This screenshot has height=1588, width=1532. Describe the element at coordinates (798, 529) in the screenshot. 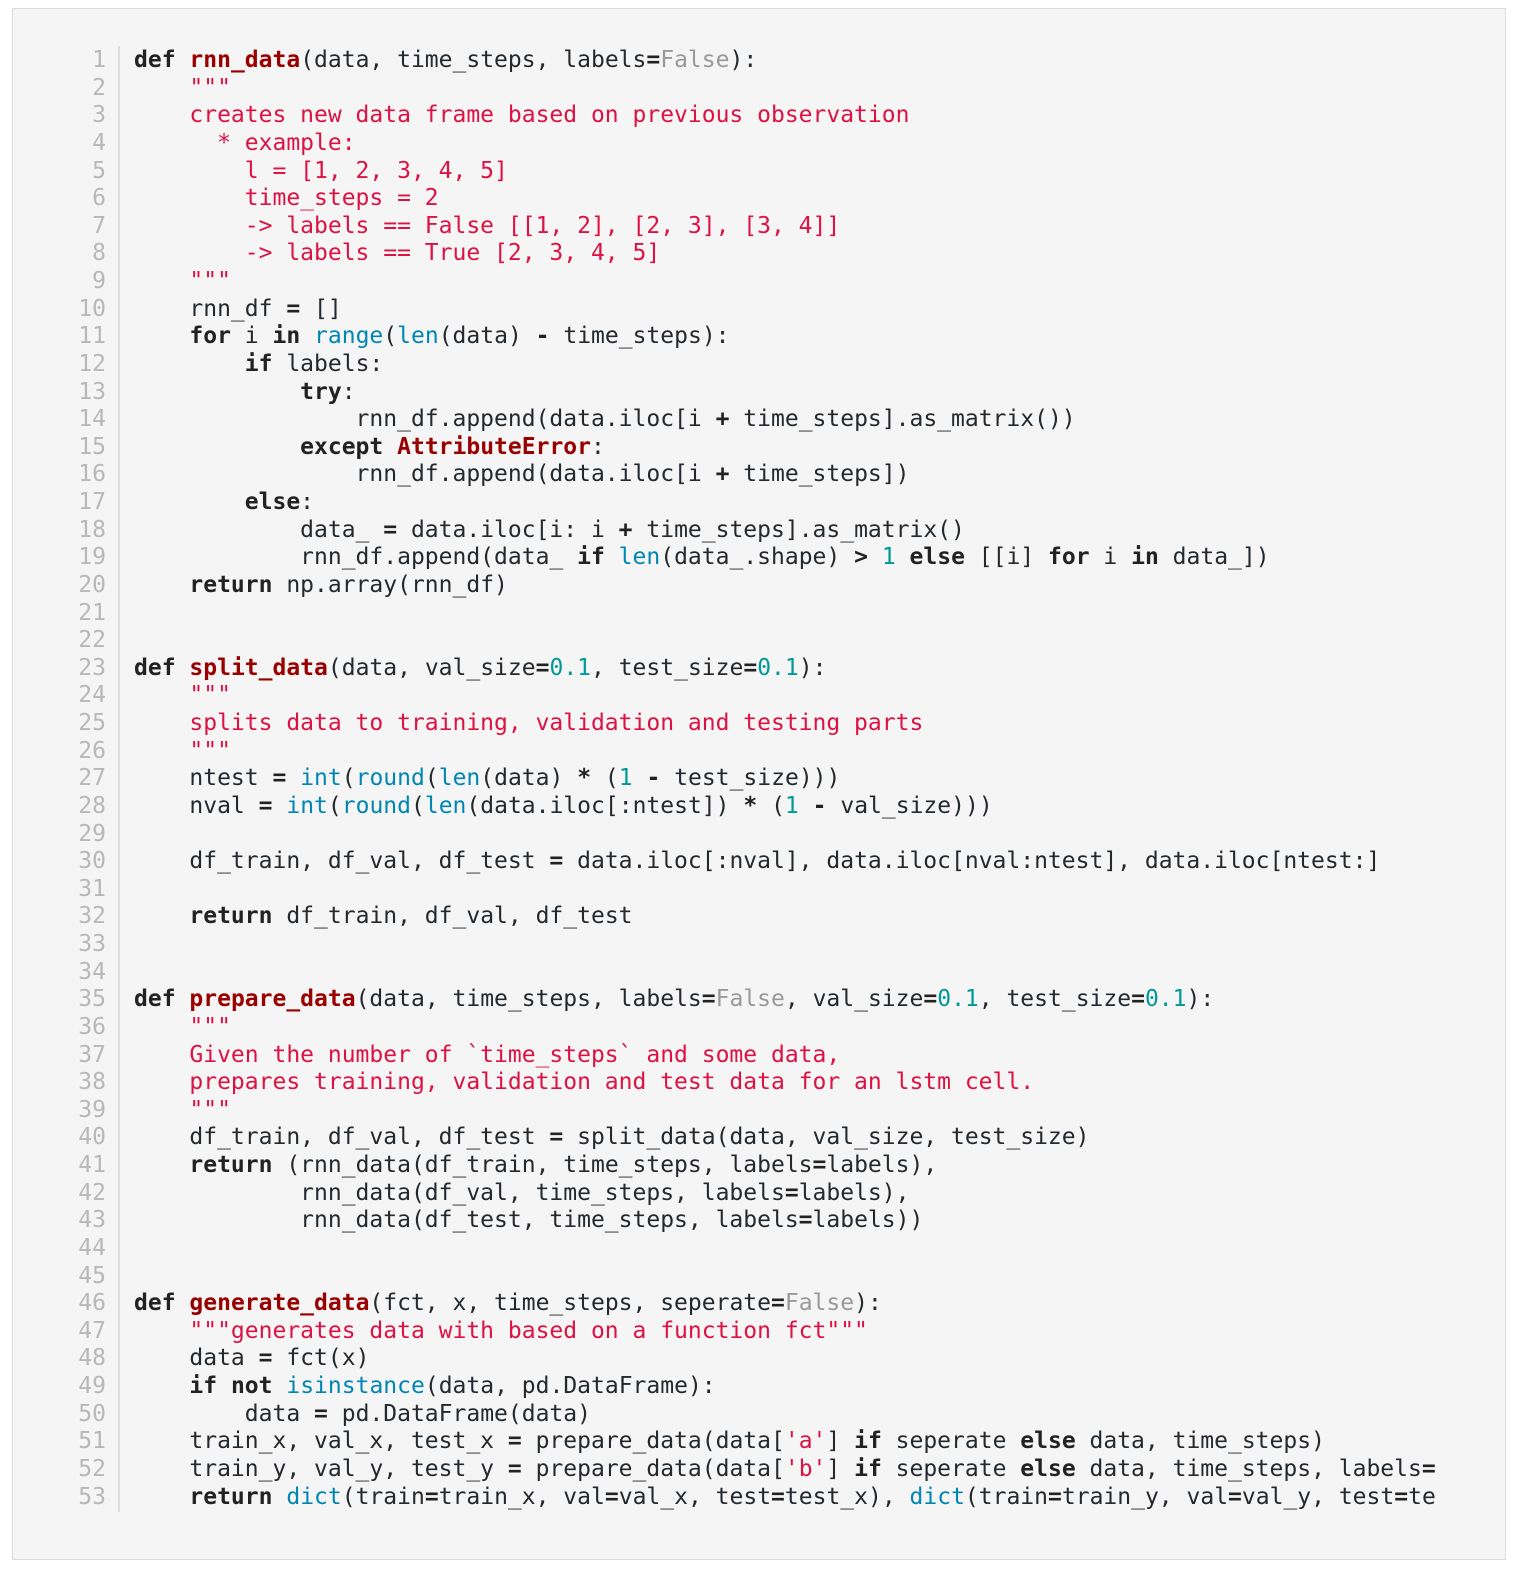

I see `code-token: time_steps].as_matrix()` at that location.